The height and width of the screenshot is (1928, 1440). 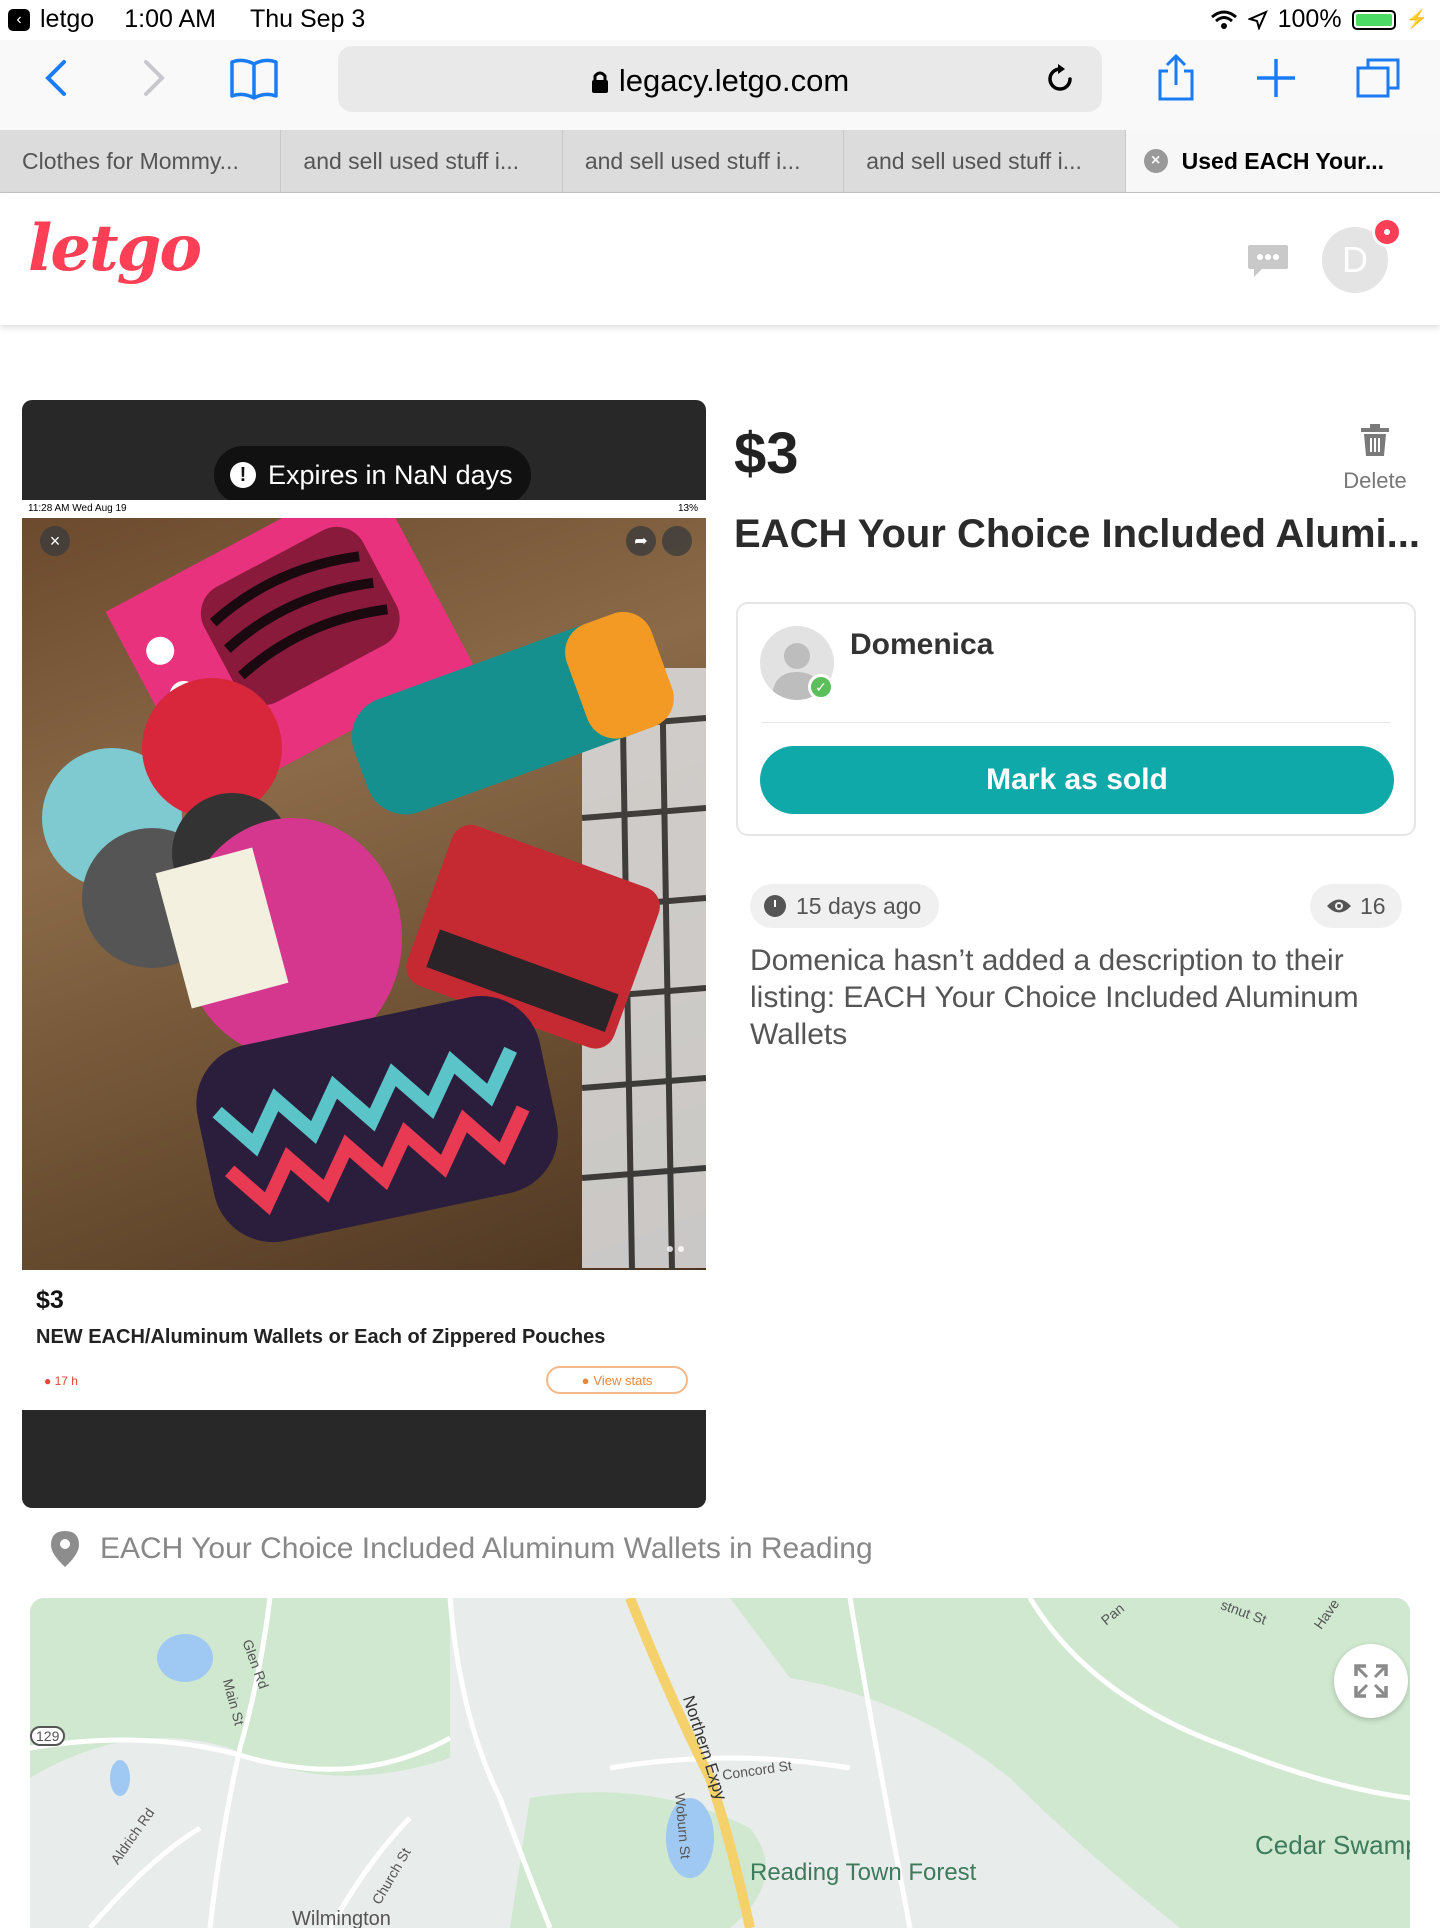 What do you see at coordinates (641, 541) in the screenshot?
I see `photo-share-icon: ➦` at bounding box center [641, 541].